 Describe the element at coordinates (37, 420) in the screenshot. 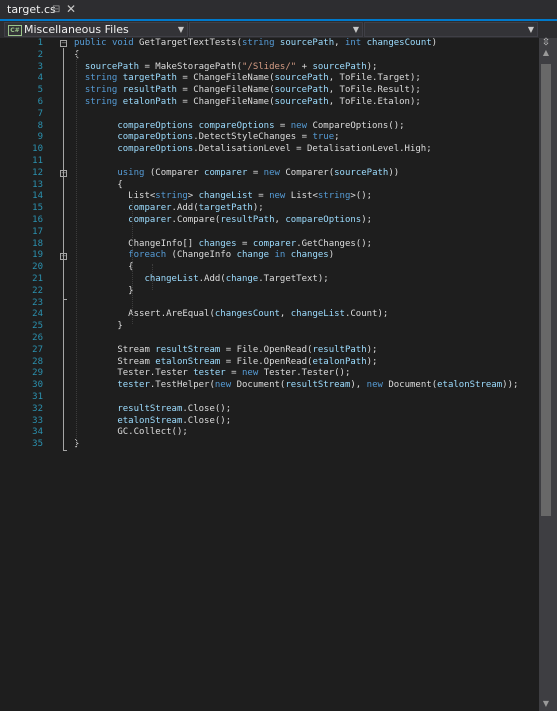

I see `line-number: 33` at that location.